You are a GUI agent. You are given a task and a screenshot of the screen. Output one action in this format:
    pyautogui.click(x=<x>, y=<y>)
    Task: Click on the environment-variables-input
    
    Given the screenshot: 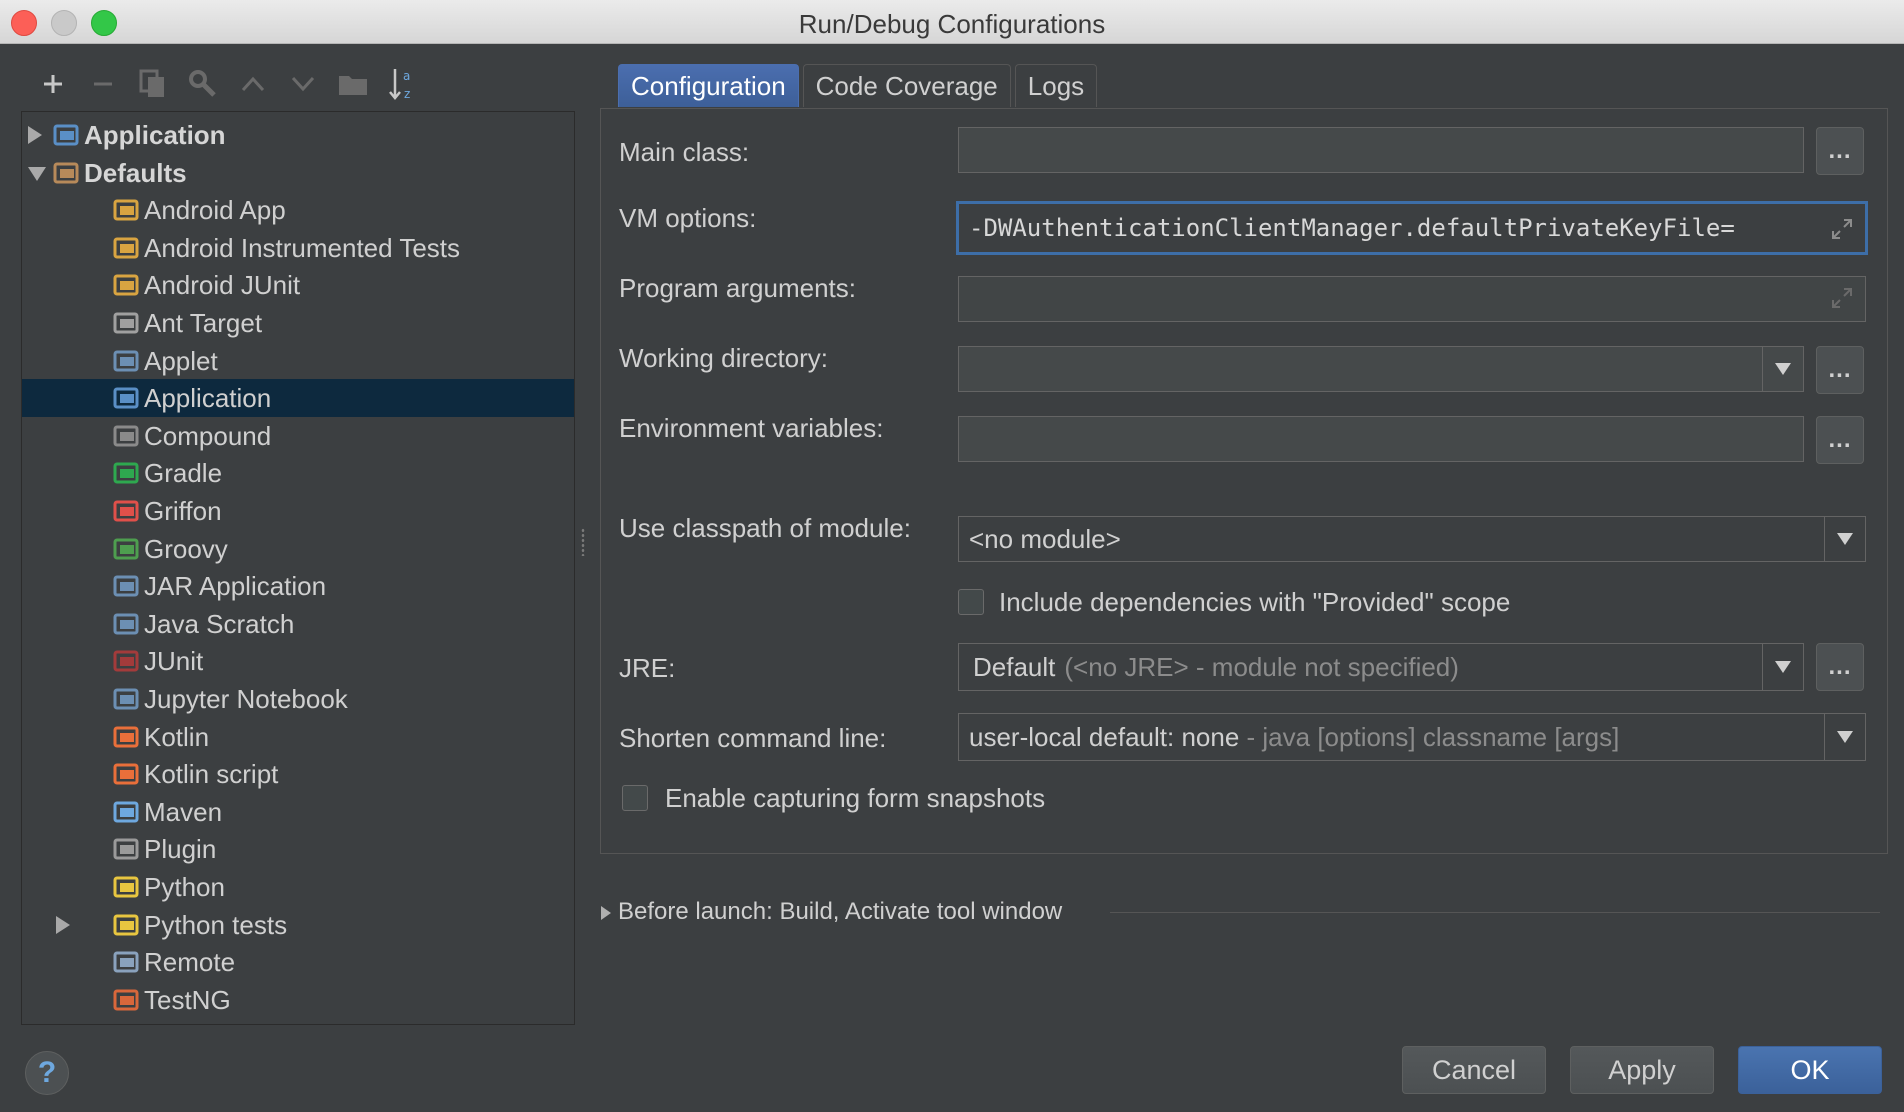 What is the action you would take?
    pyautogui.click(x=1381, y=439)
    